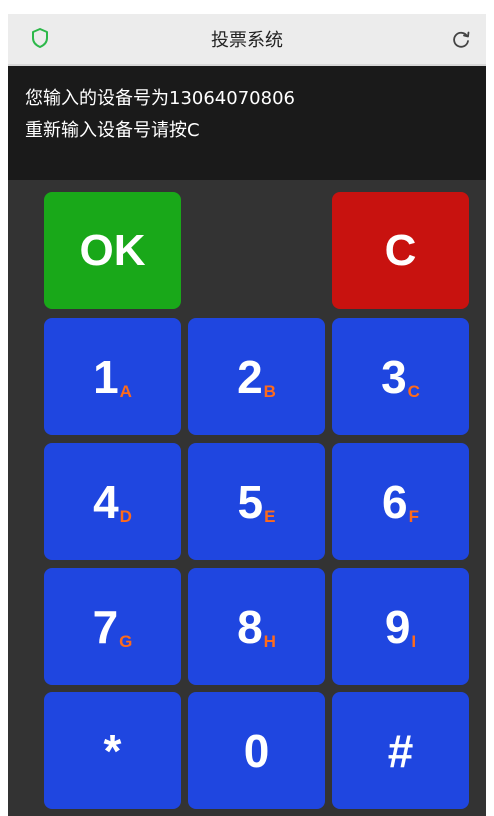  I want to click on key-digit: 5, so click(250, 501).